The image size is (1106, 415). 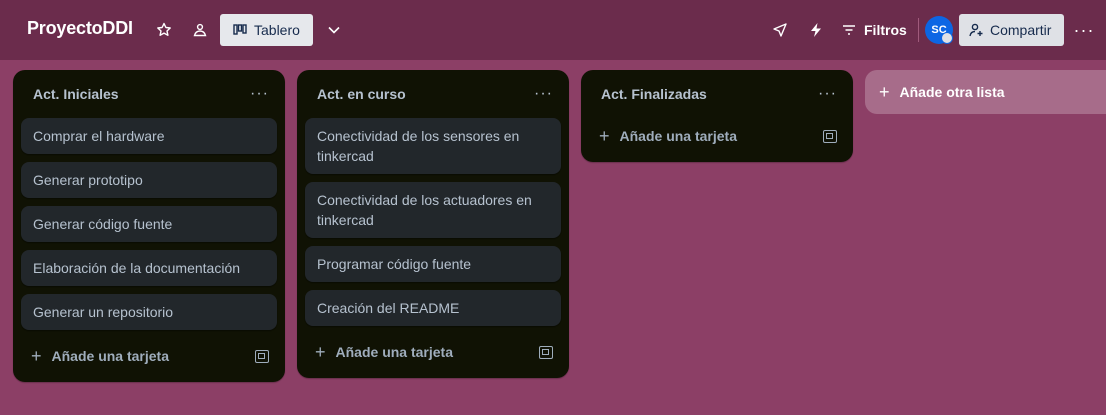 I want to click on add-member-icon, so click(x=976, y=30).